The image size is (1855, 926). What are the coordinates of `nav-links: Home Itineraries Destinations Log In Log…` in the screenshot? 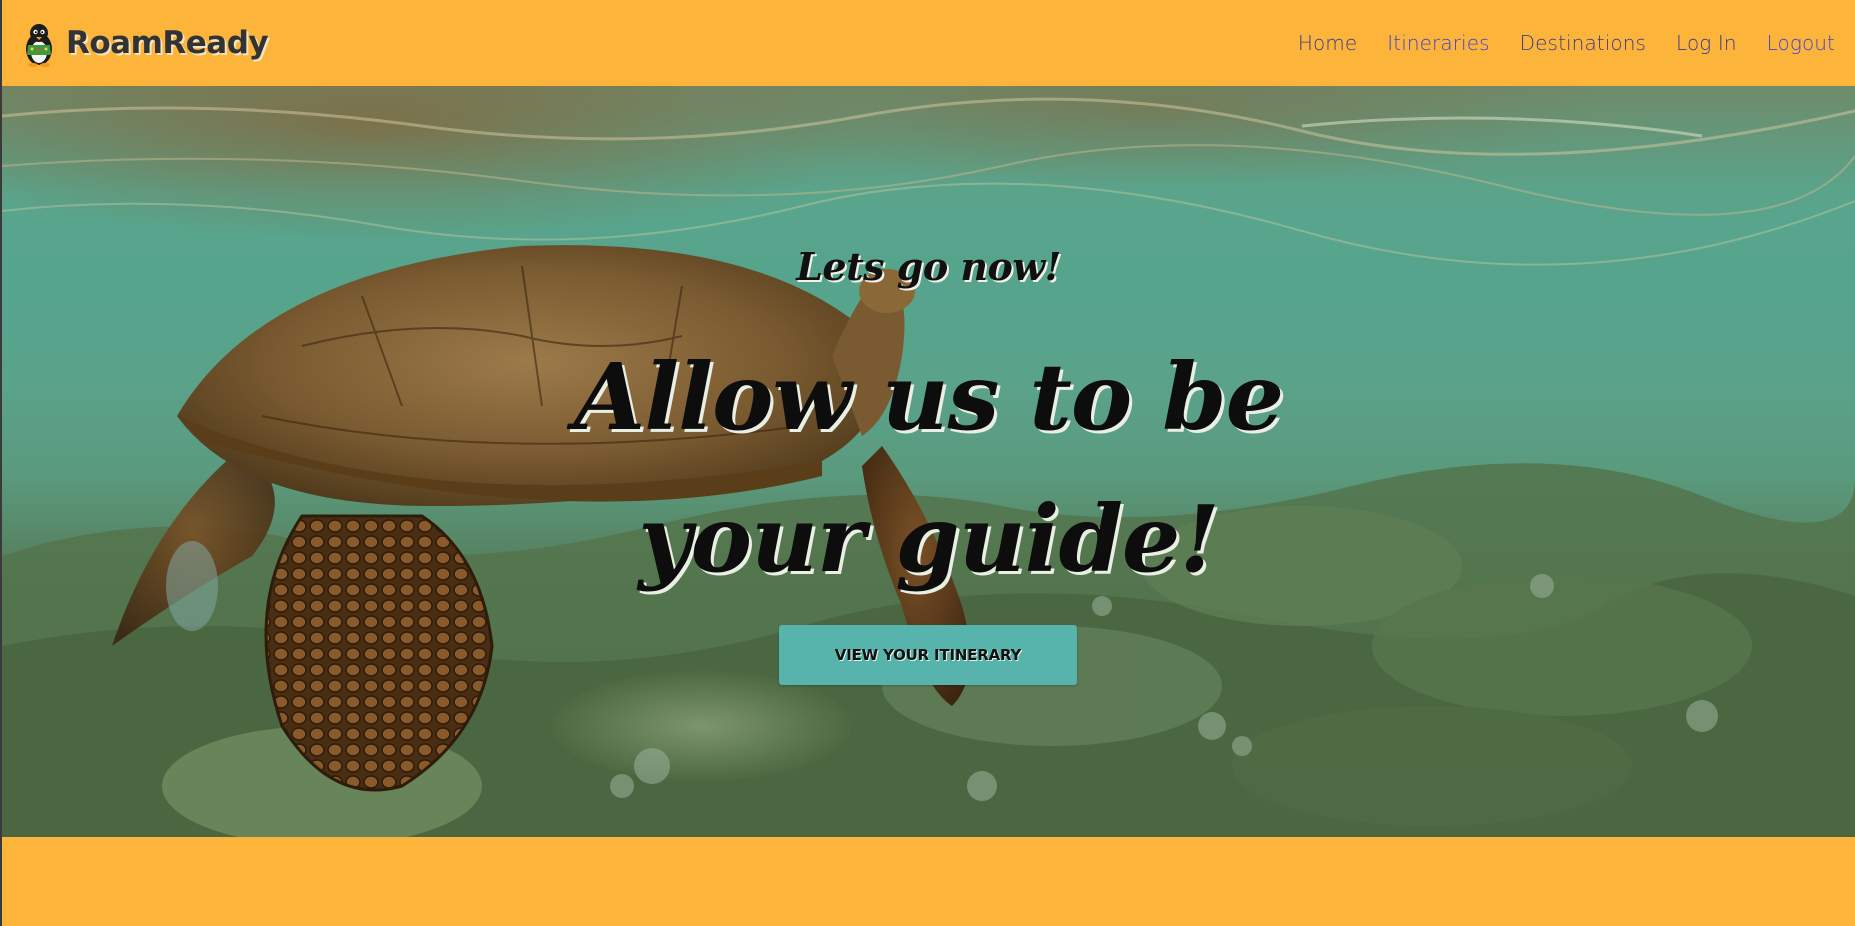 It's located at (1551, 43).